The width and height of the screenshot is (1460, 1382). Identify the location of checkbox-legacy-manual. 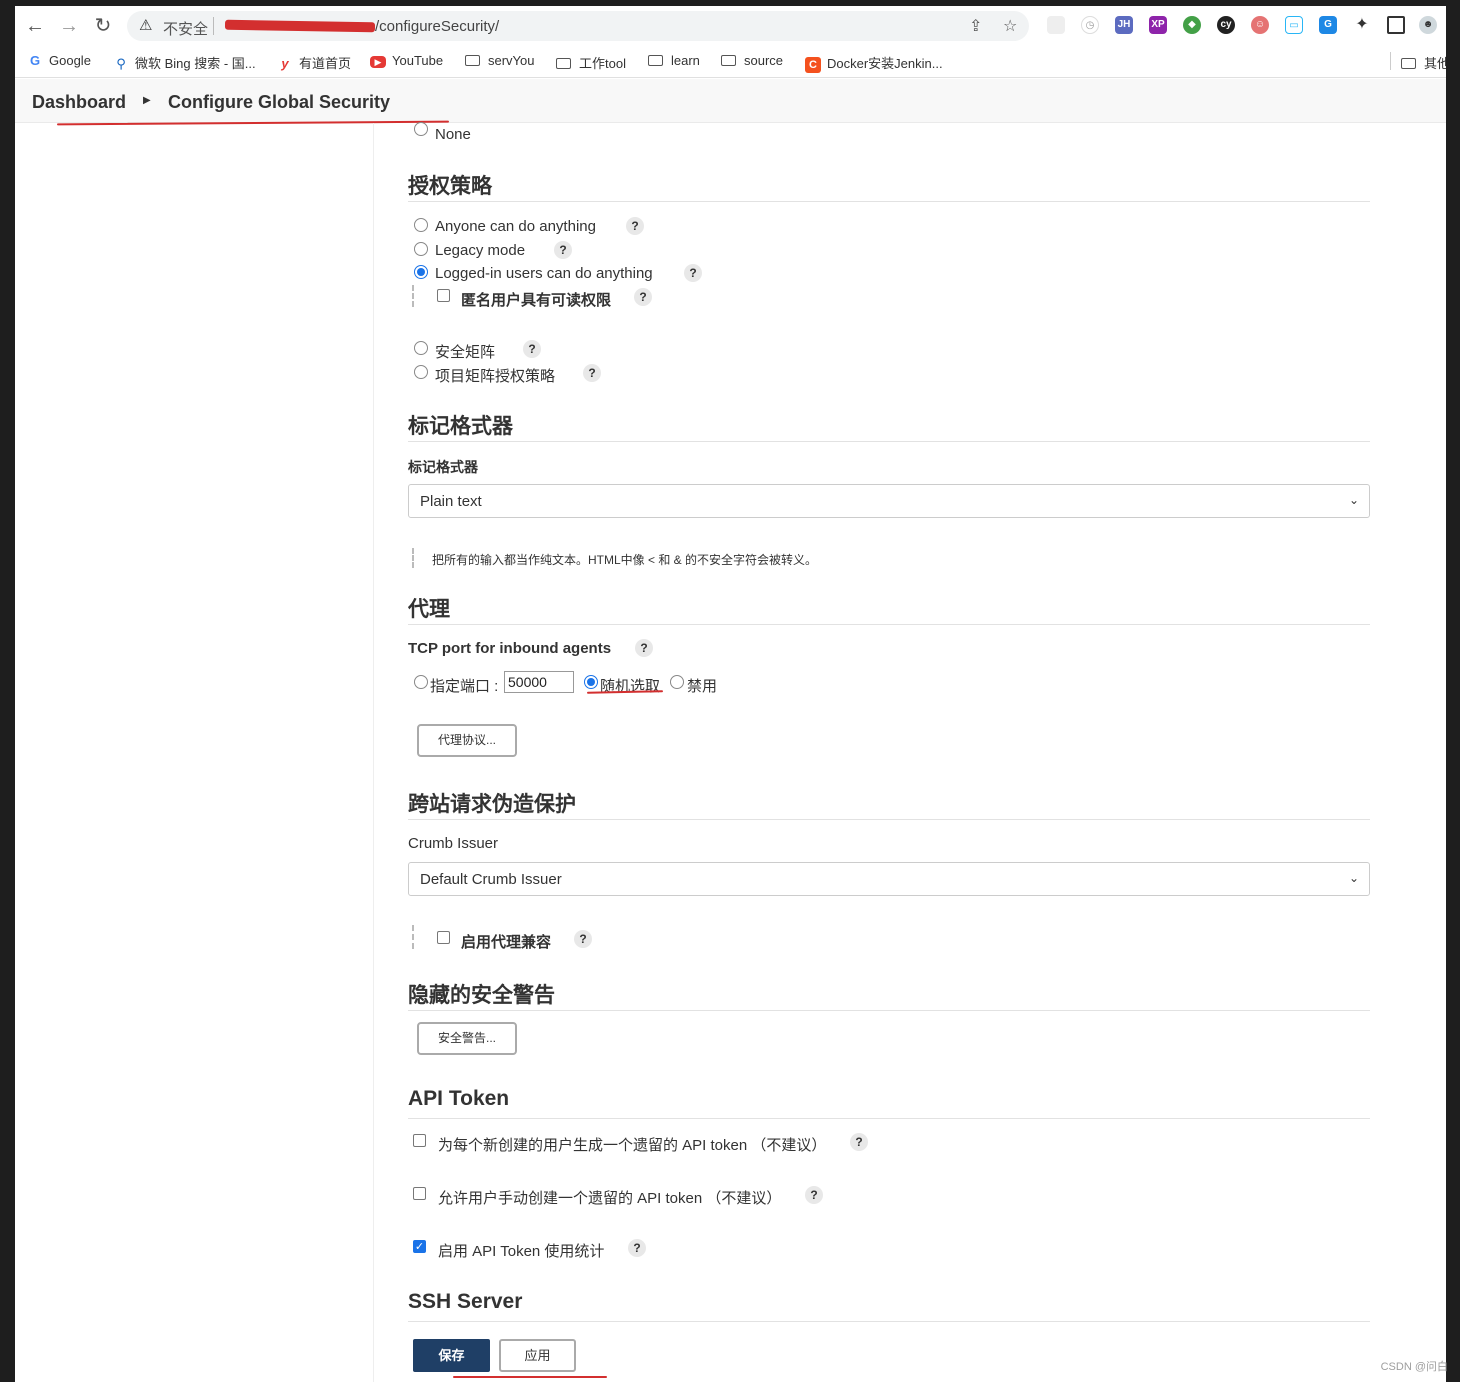
(419, 1193).